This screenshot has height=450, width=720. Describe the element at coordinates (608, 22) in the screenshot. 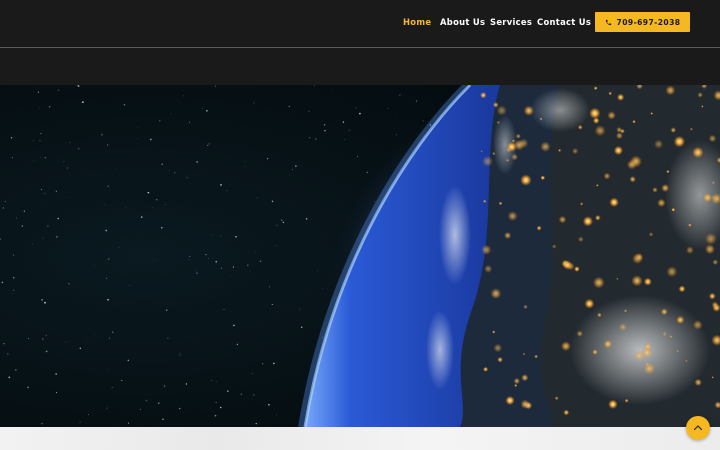

I see `phone-icon` at that location.